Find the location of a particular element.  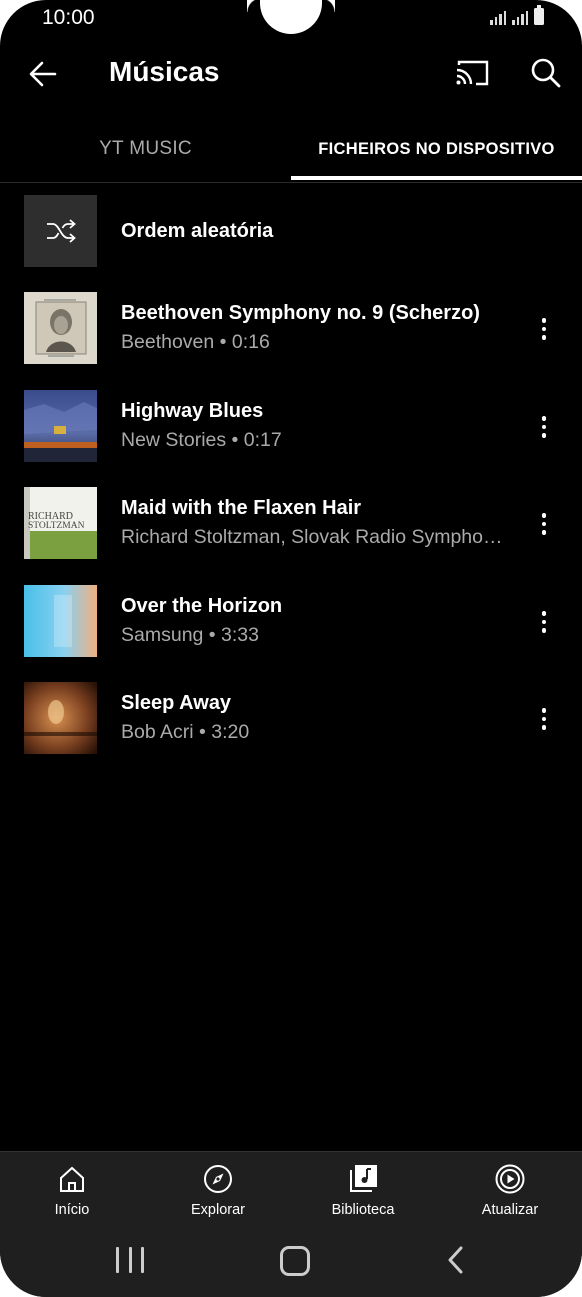

status-bar: 10:00 is located at coordinates (291, 18).